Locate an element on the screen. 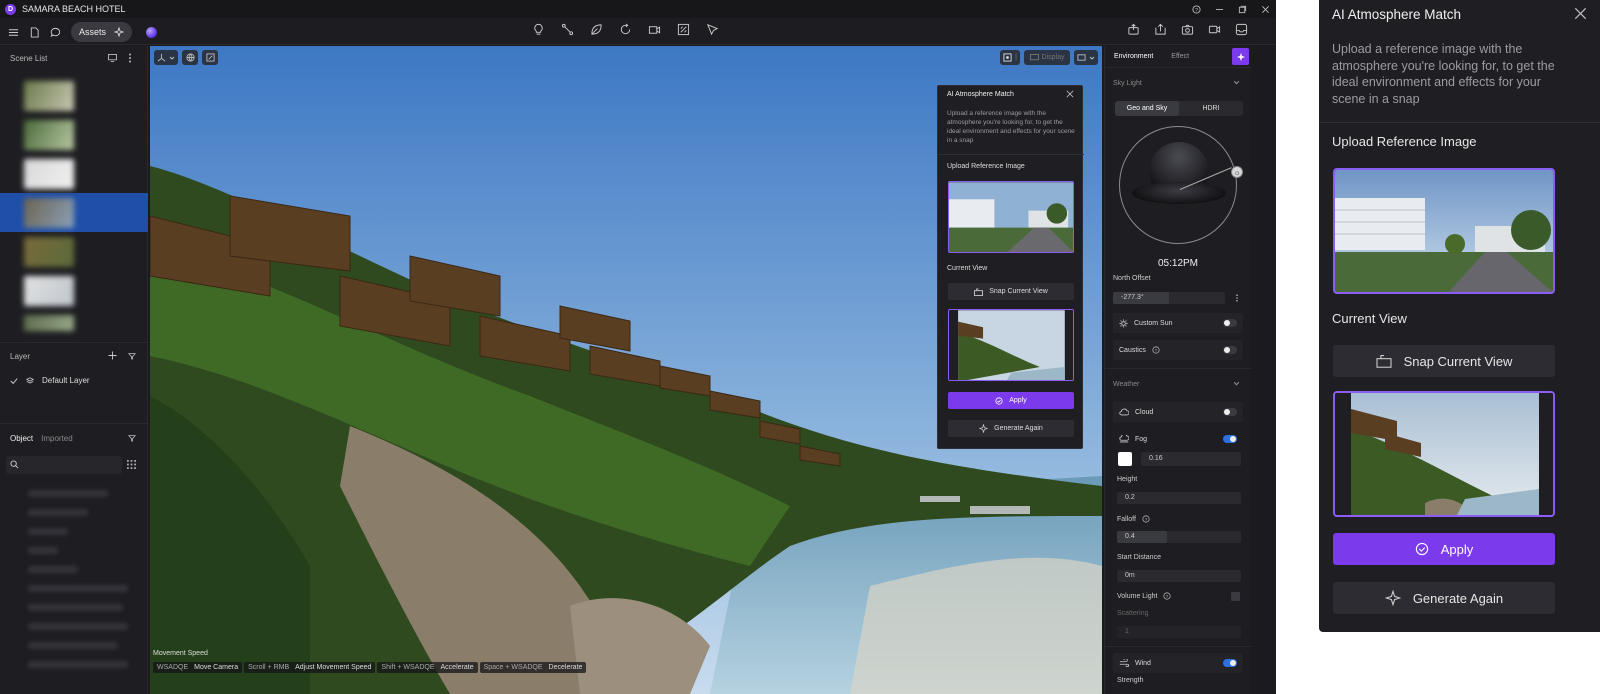 Image resolution: width=1600 pixels, height=694 pixels. export-icon is located at coordinates (1160, 29).